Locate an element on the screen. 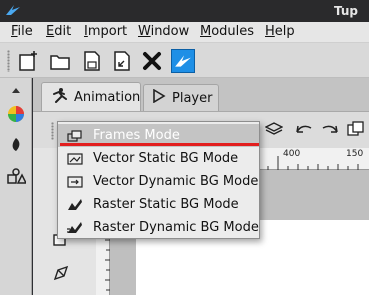 This screenshot has height=295, width=369. toolbar-grip is located at coordinates (8, 61).